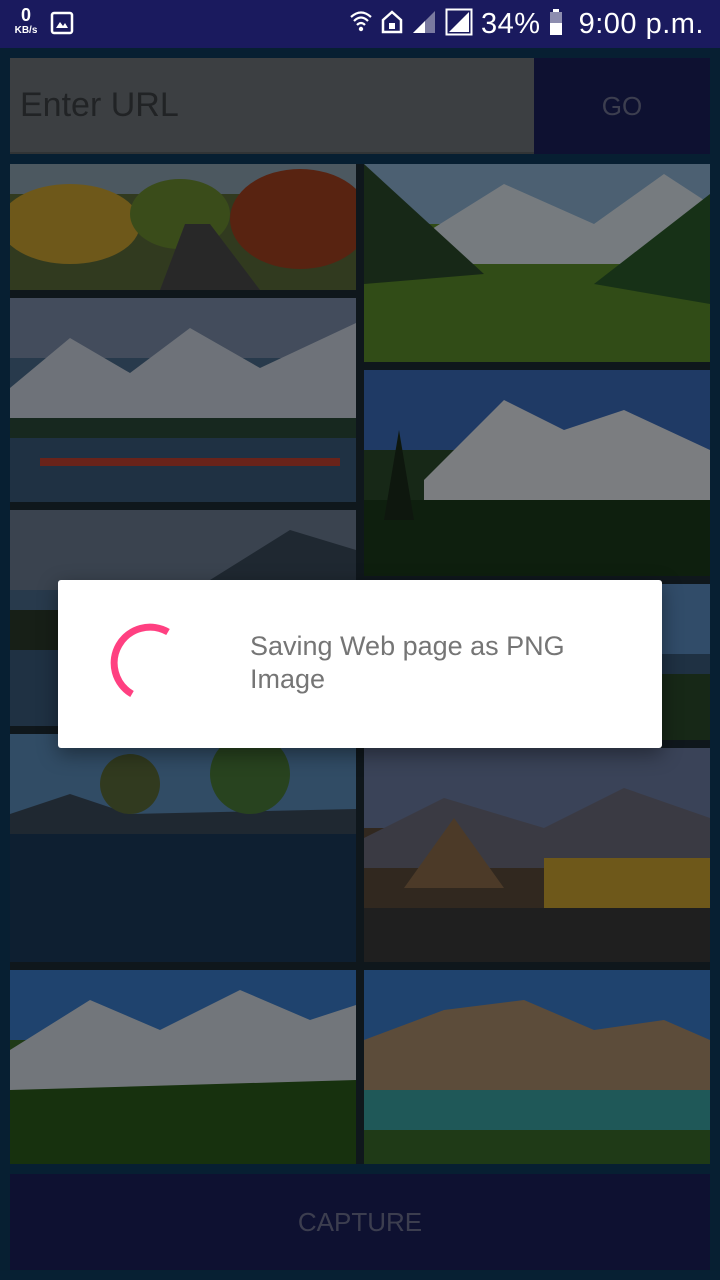 The width and height of the screenshot is (720, 1280). Describe the element at coordinates (407, 662) in the screenshot. I see `dialog-message: Saving Web page as PNG Image` at that location.